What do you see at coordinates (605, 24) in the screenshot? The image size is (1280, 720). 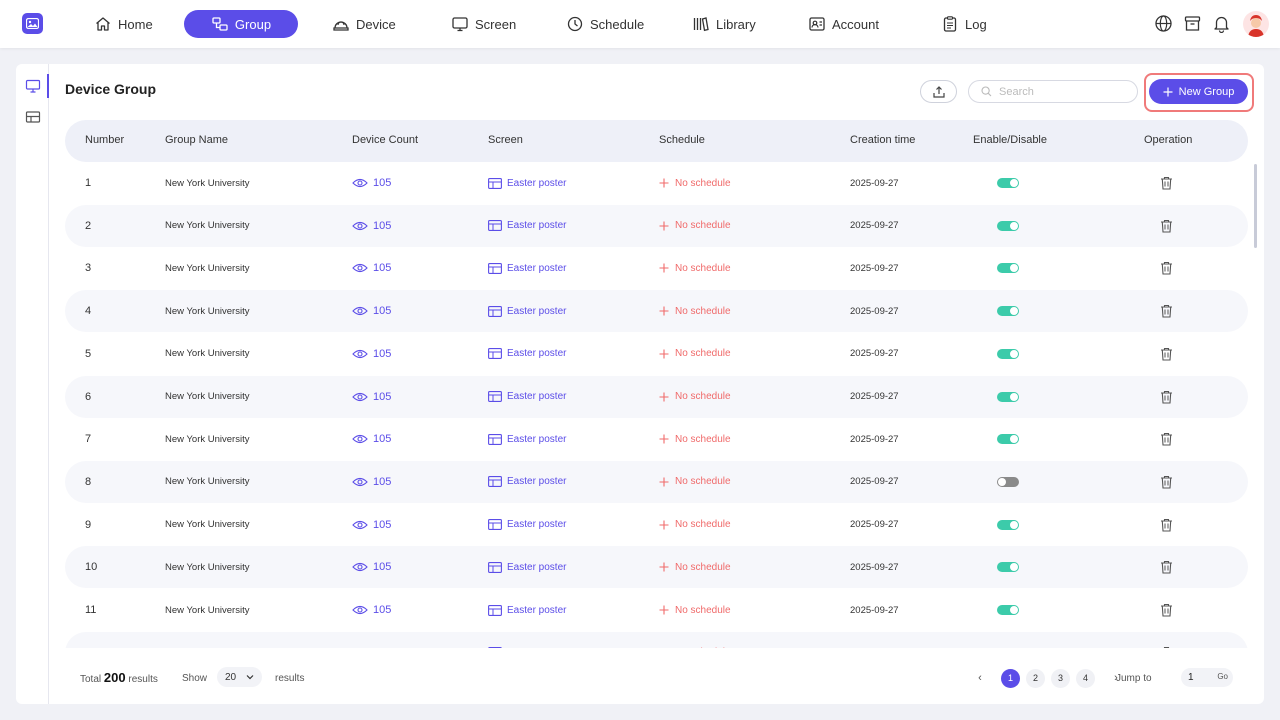 I see `nav-schedule: Schedule` at bounding box center [605, 24].